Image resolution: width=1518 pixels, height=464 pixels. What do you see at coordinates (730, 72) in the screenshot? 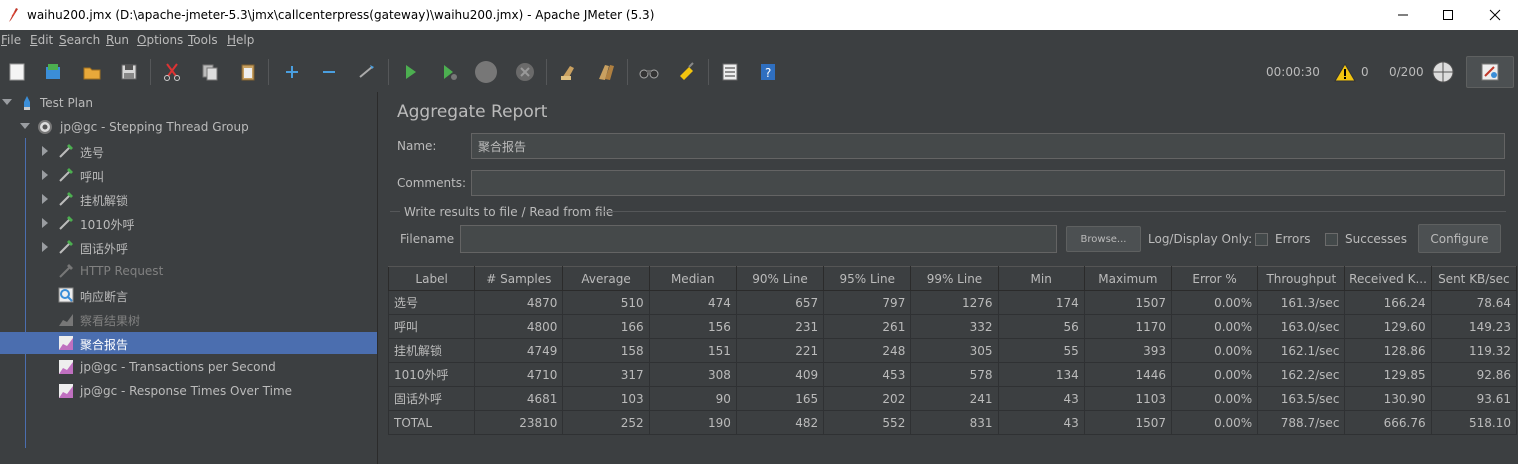
I see `function-helper-button` at bounding box center [730, 72].